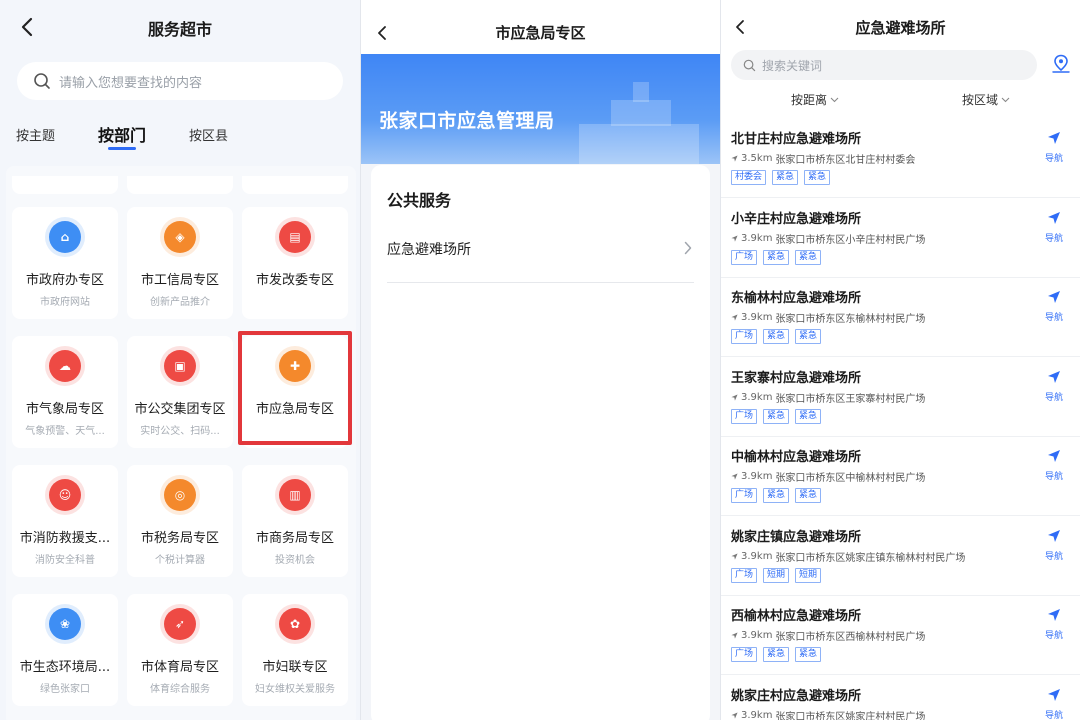 This screenshot has width=1080, height=720. I want to click on shelter-list-item: 中榆林村应急避难场所 3.9km 张家口市桥东区中榆林村村民广场 广场 紧急 紧急 导航, so click(900, 476).